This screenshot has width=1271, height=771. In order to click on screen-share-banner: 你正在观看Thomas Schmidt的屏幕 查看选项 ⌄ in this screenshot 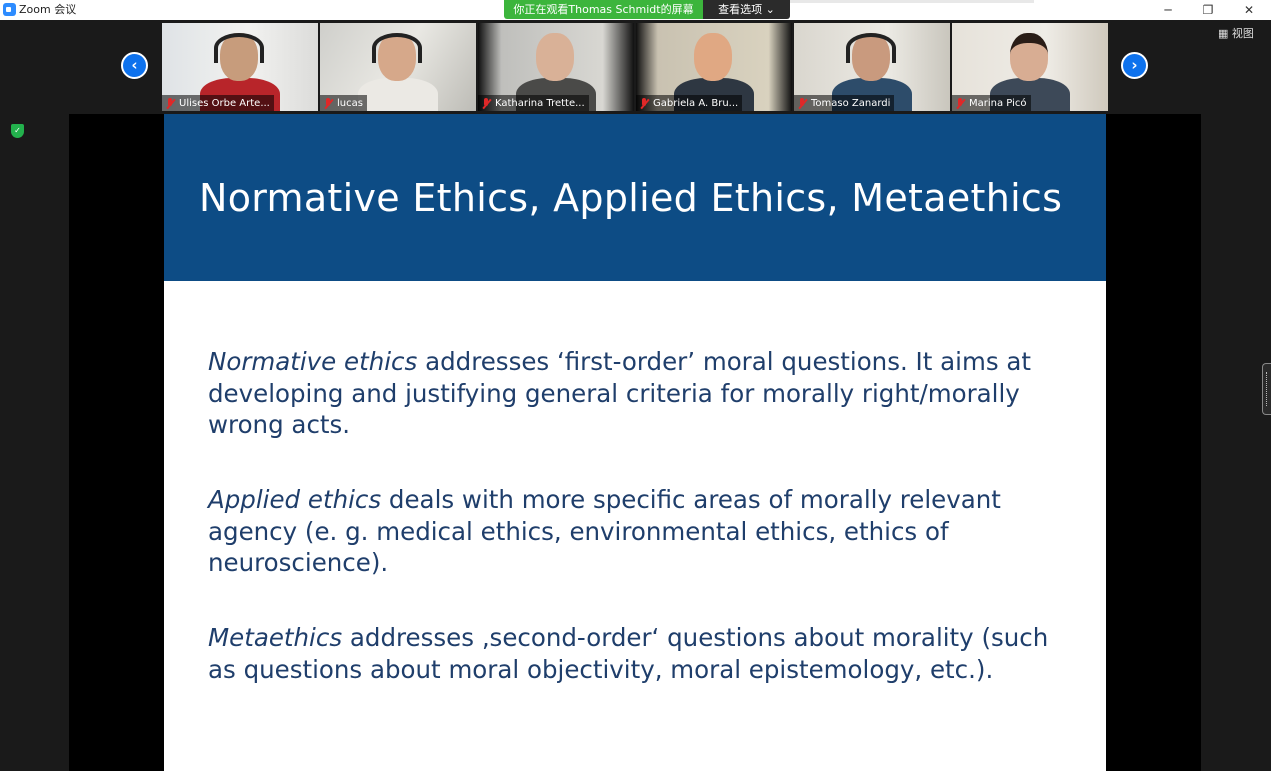, I will do `click(647, 9)`.